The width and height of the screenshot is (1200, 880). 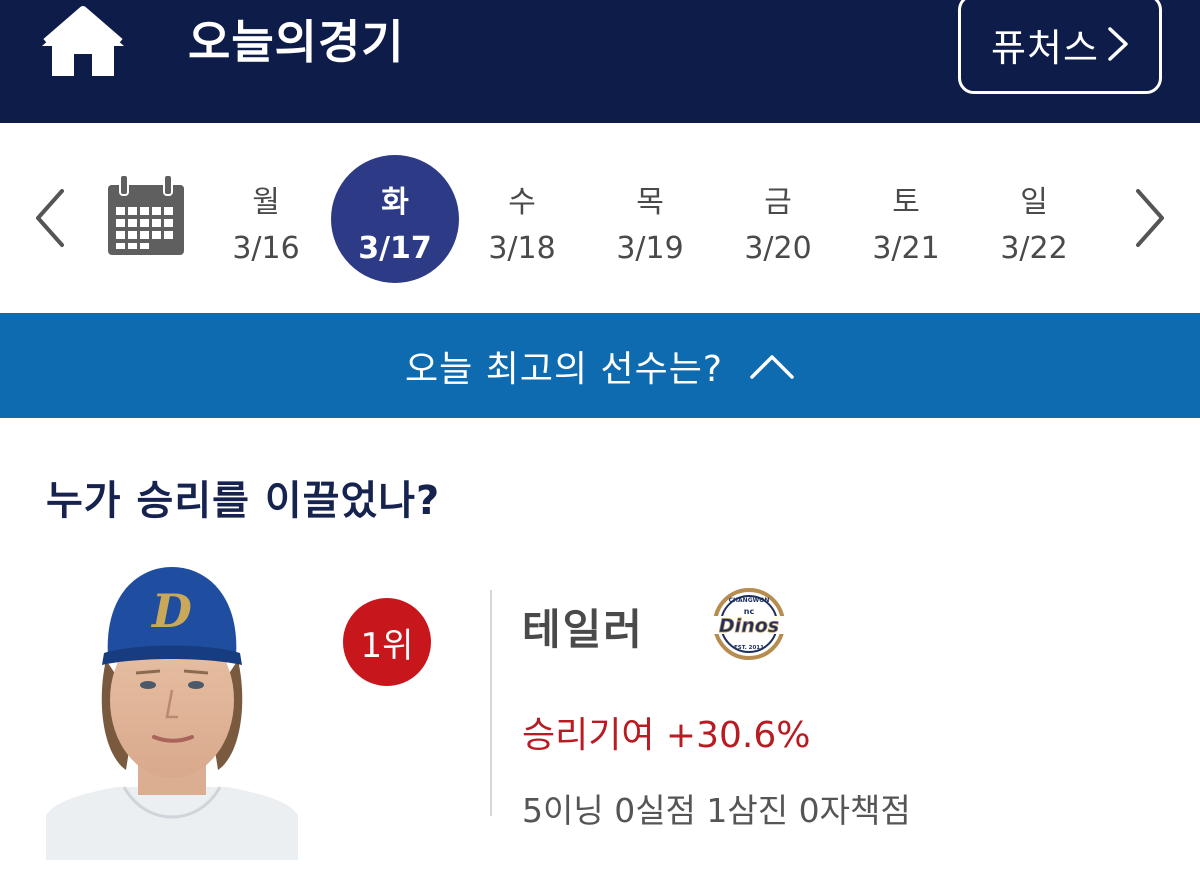 What do you see at coordinates (716, 810) in the screenshot?
I see `game-stats: 5이닝 0실점 1삼진 0자책점` at bounding box center [716, 810].